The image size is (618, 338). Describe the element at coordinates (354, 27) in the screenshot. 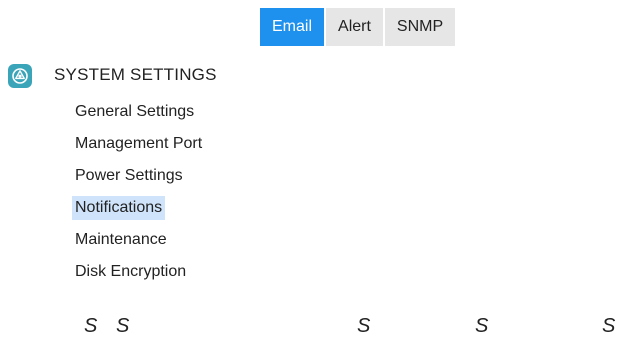

I see `tab-alert: Alert` at that location.